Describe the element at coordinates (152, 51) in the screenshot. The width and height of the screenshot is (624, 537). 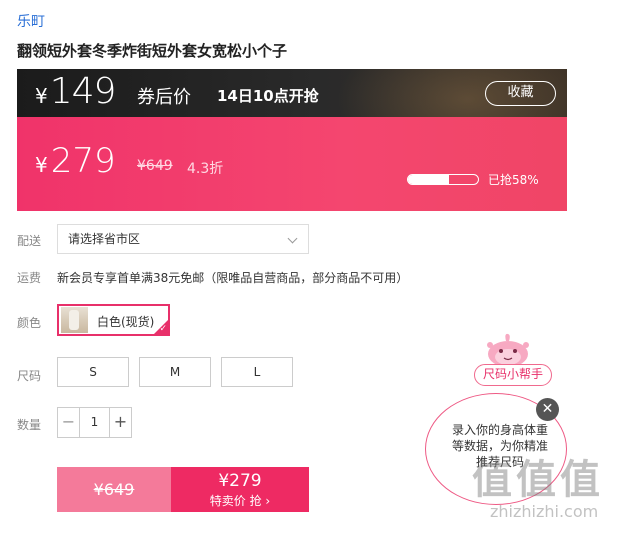
I see `product-title: 翻领短外套冬季炸街短外套女宽松小个子` at that location.